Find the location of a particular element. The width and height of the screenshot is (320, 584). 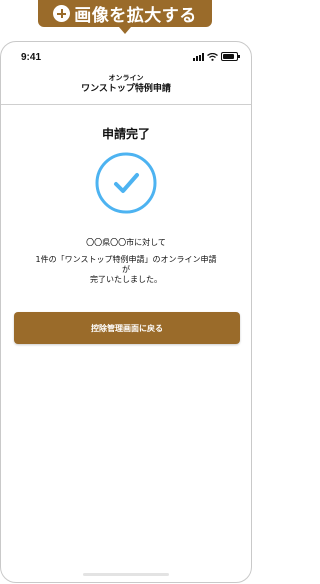

zoom-image-button: 画像を拡大する is located at coordinates (125, 17).